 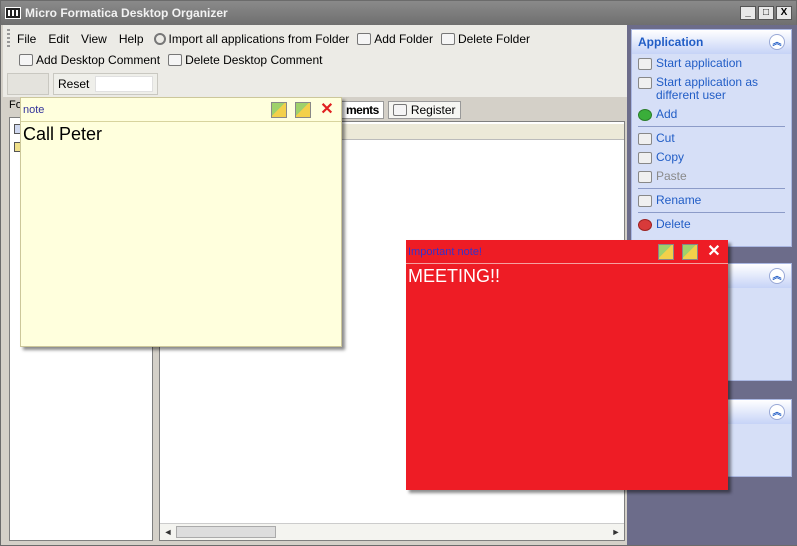 What do you see at coordinates (131, 39) in the screenshot?
I see `menu-help: Help` at bounding box center [131, 39].